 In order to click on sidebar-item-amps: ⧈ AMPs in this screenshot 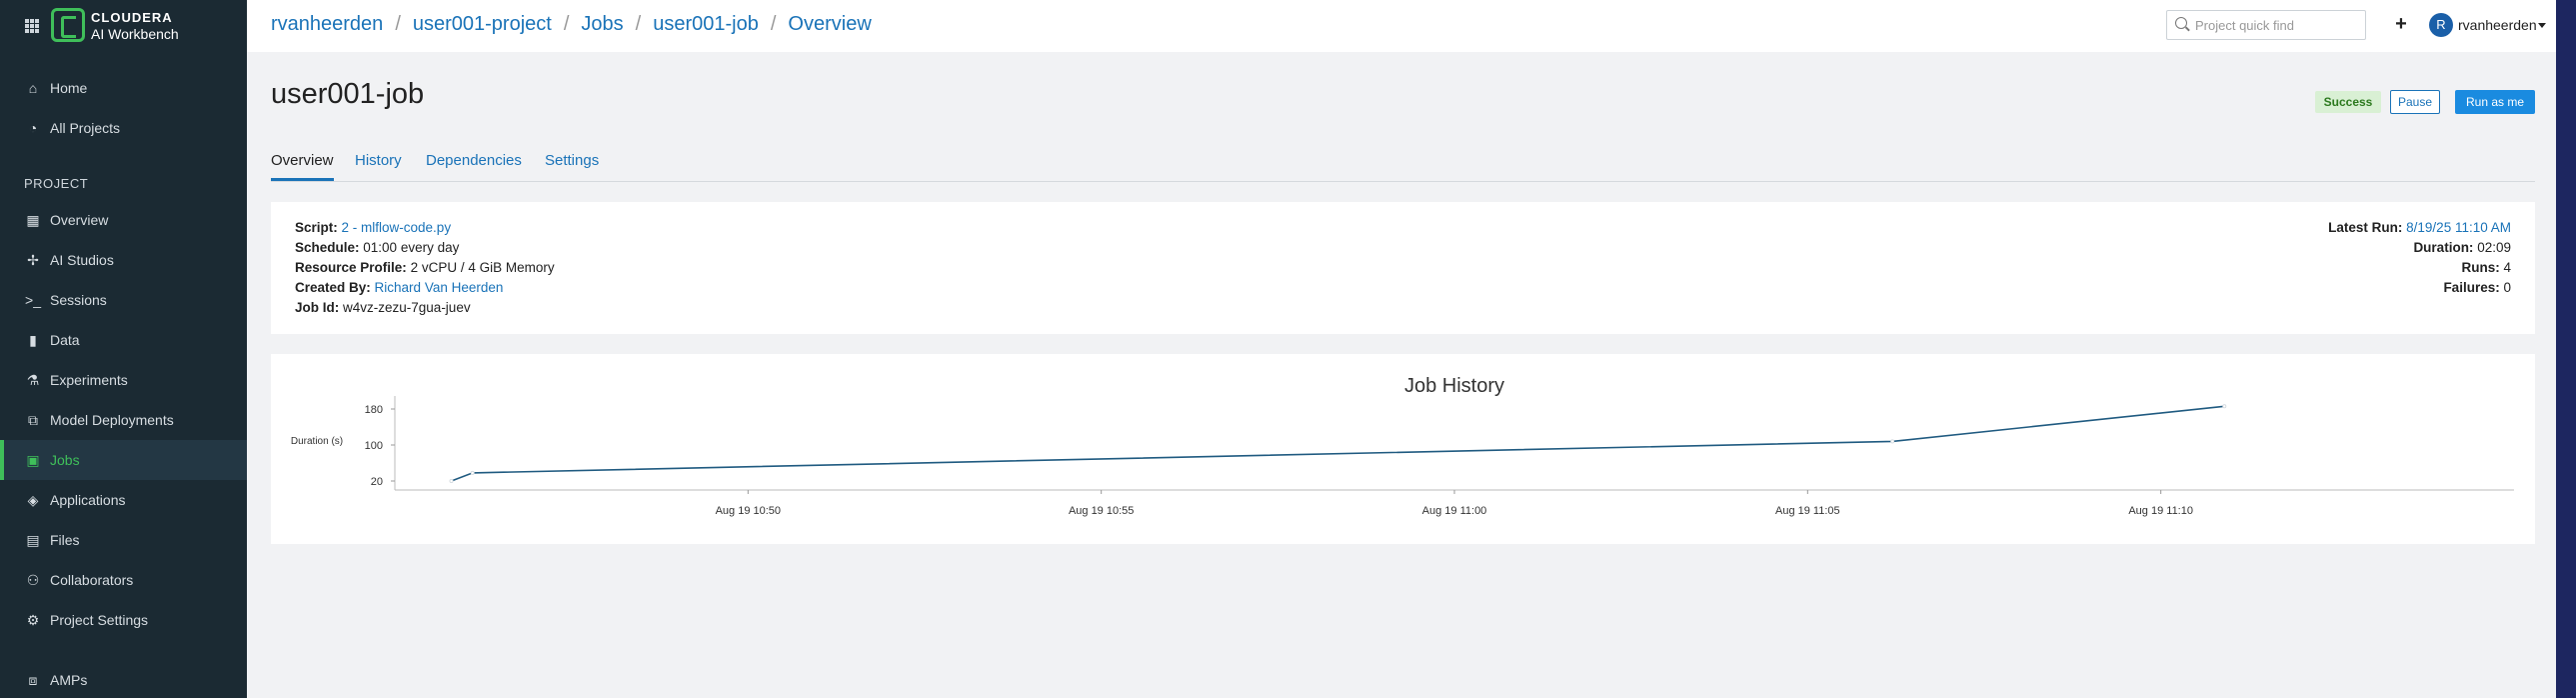, I will do `click(124, 679)`.